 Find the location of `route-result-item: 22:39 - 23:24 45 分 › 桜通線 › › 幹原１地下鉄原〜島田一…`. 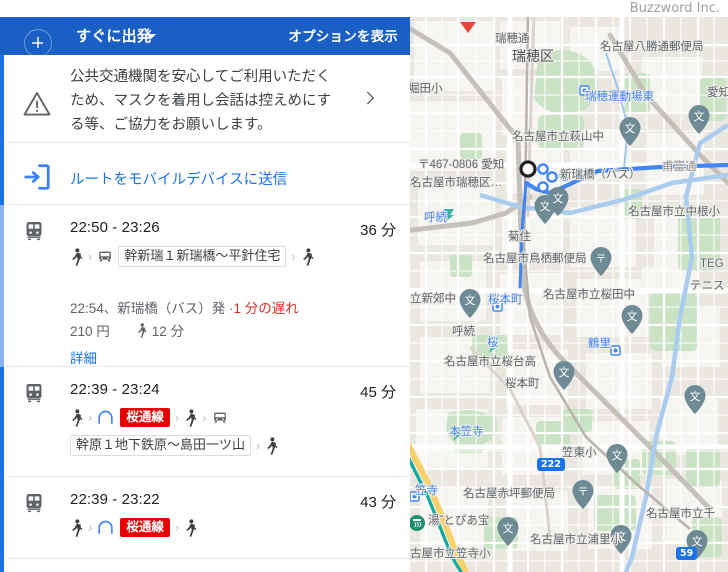

route-result-item: 22:39 - 23:24 45 分 › 桜通線 › › 幹原１地下鉄原〜島田一… is located at coordinates (207, 422).